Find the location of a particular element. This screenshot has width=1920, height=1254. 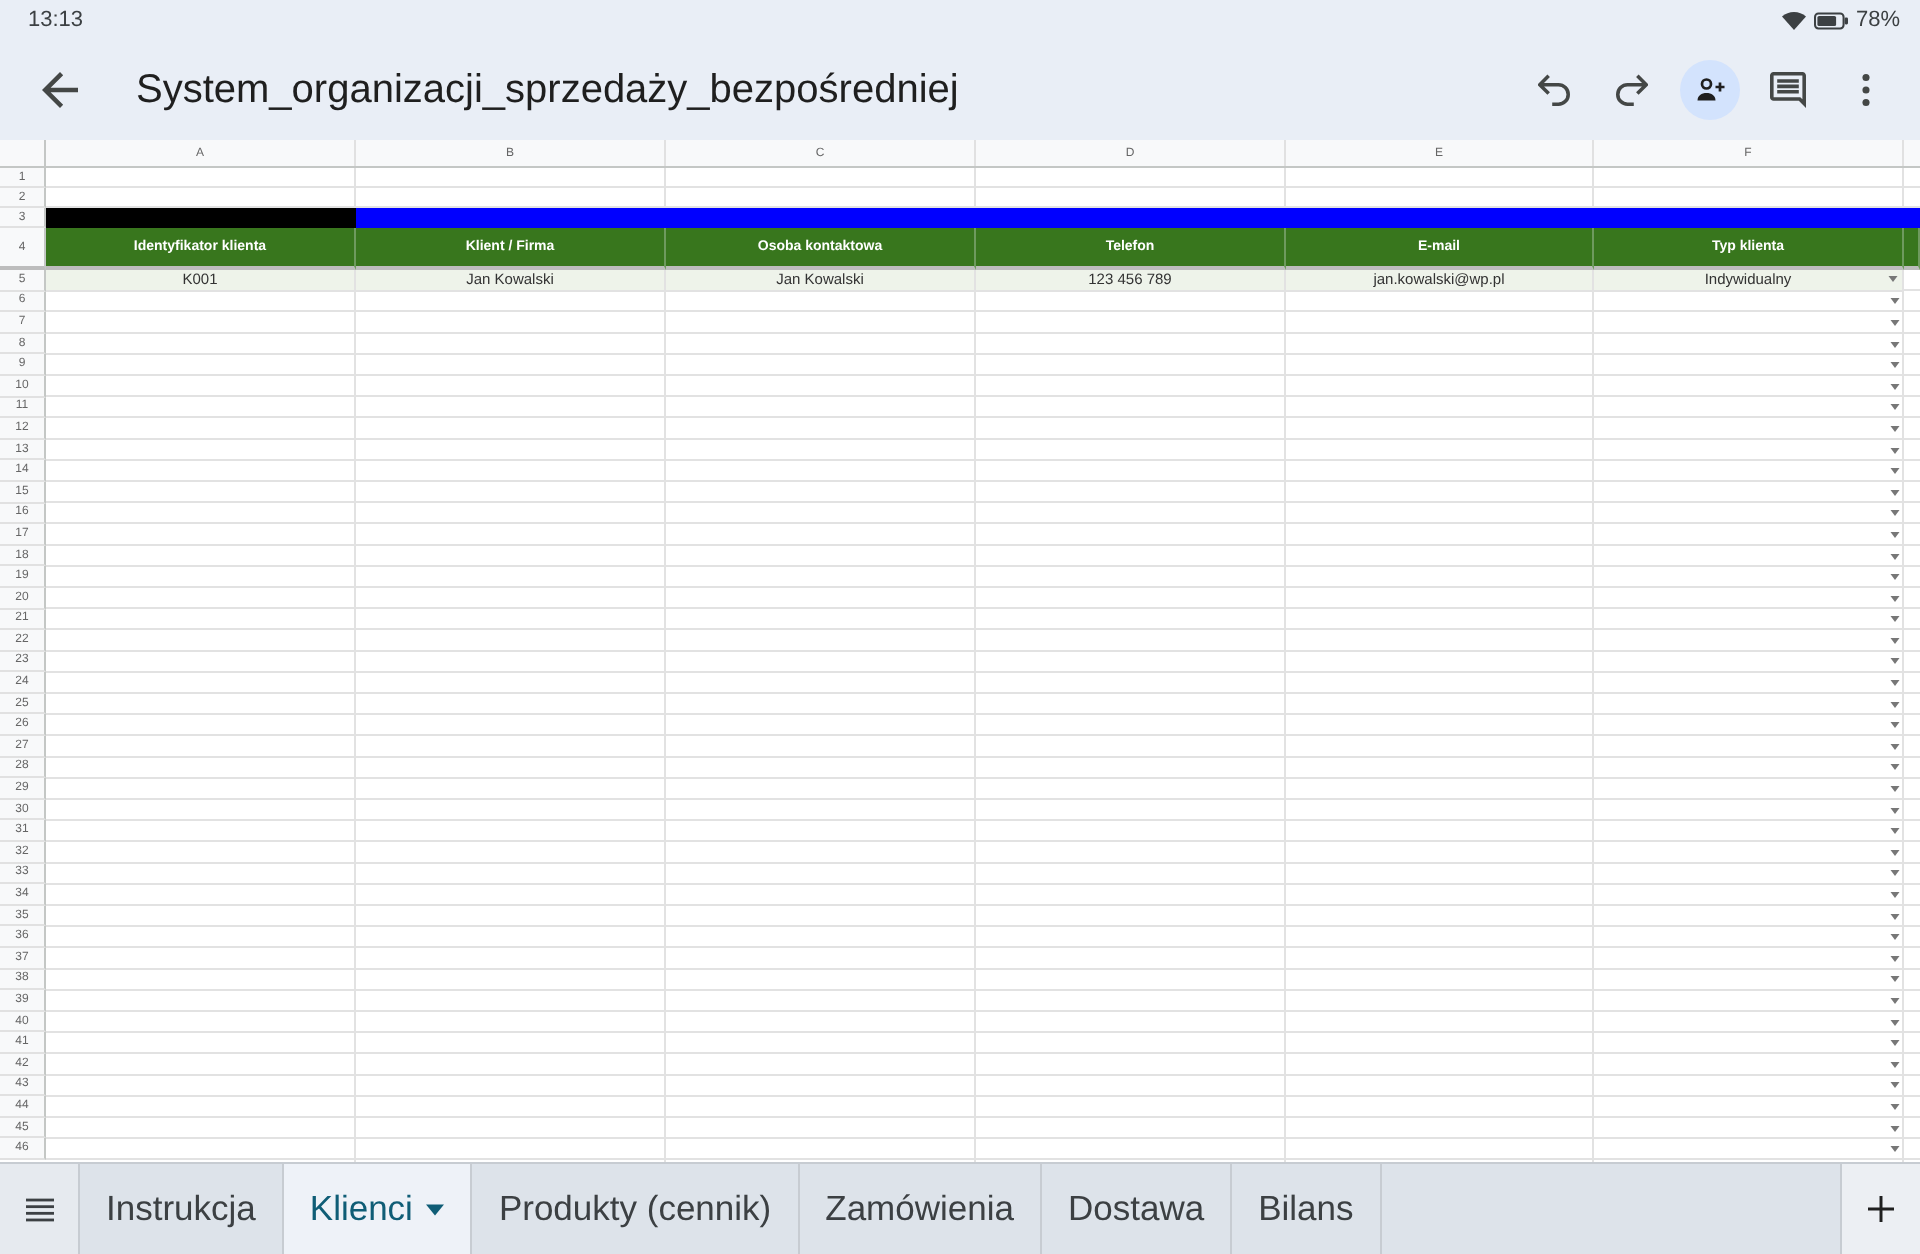

header-fill is located at coordinates (1912, 249).